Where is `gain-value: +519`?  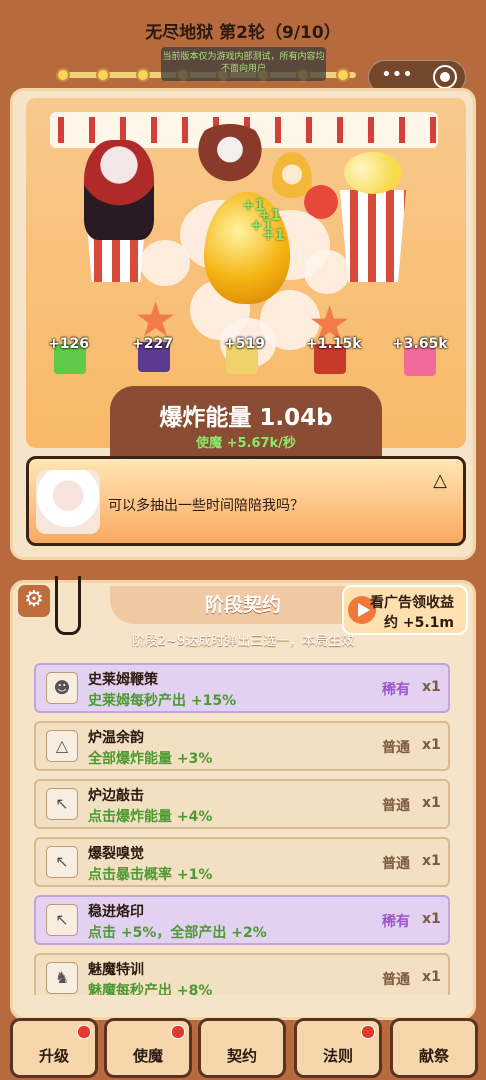 gain-value: +519 is located at coordinates (244, 344).